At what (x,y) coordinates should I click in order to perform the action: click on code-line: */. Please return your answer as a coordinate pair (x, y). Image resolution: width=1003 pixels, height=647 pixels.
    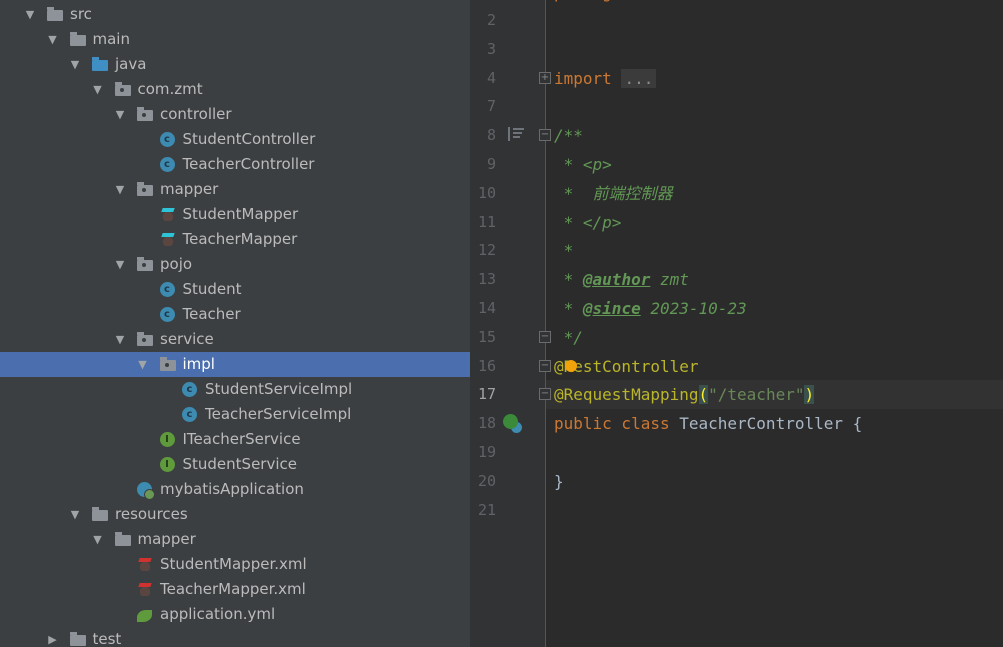
    Looking at the image, I should click on (568, 337).